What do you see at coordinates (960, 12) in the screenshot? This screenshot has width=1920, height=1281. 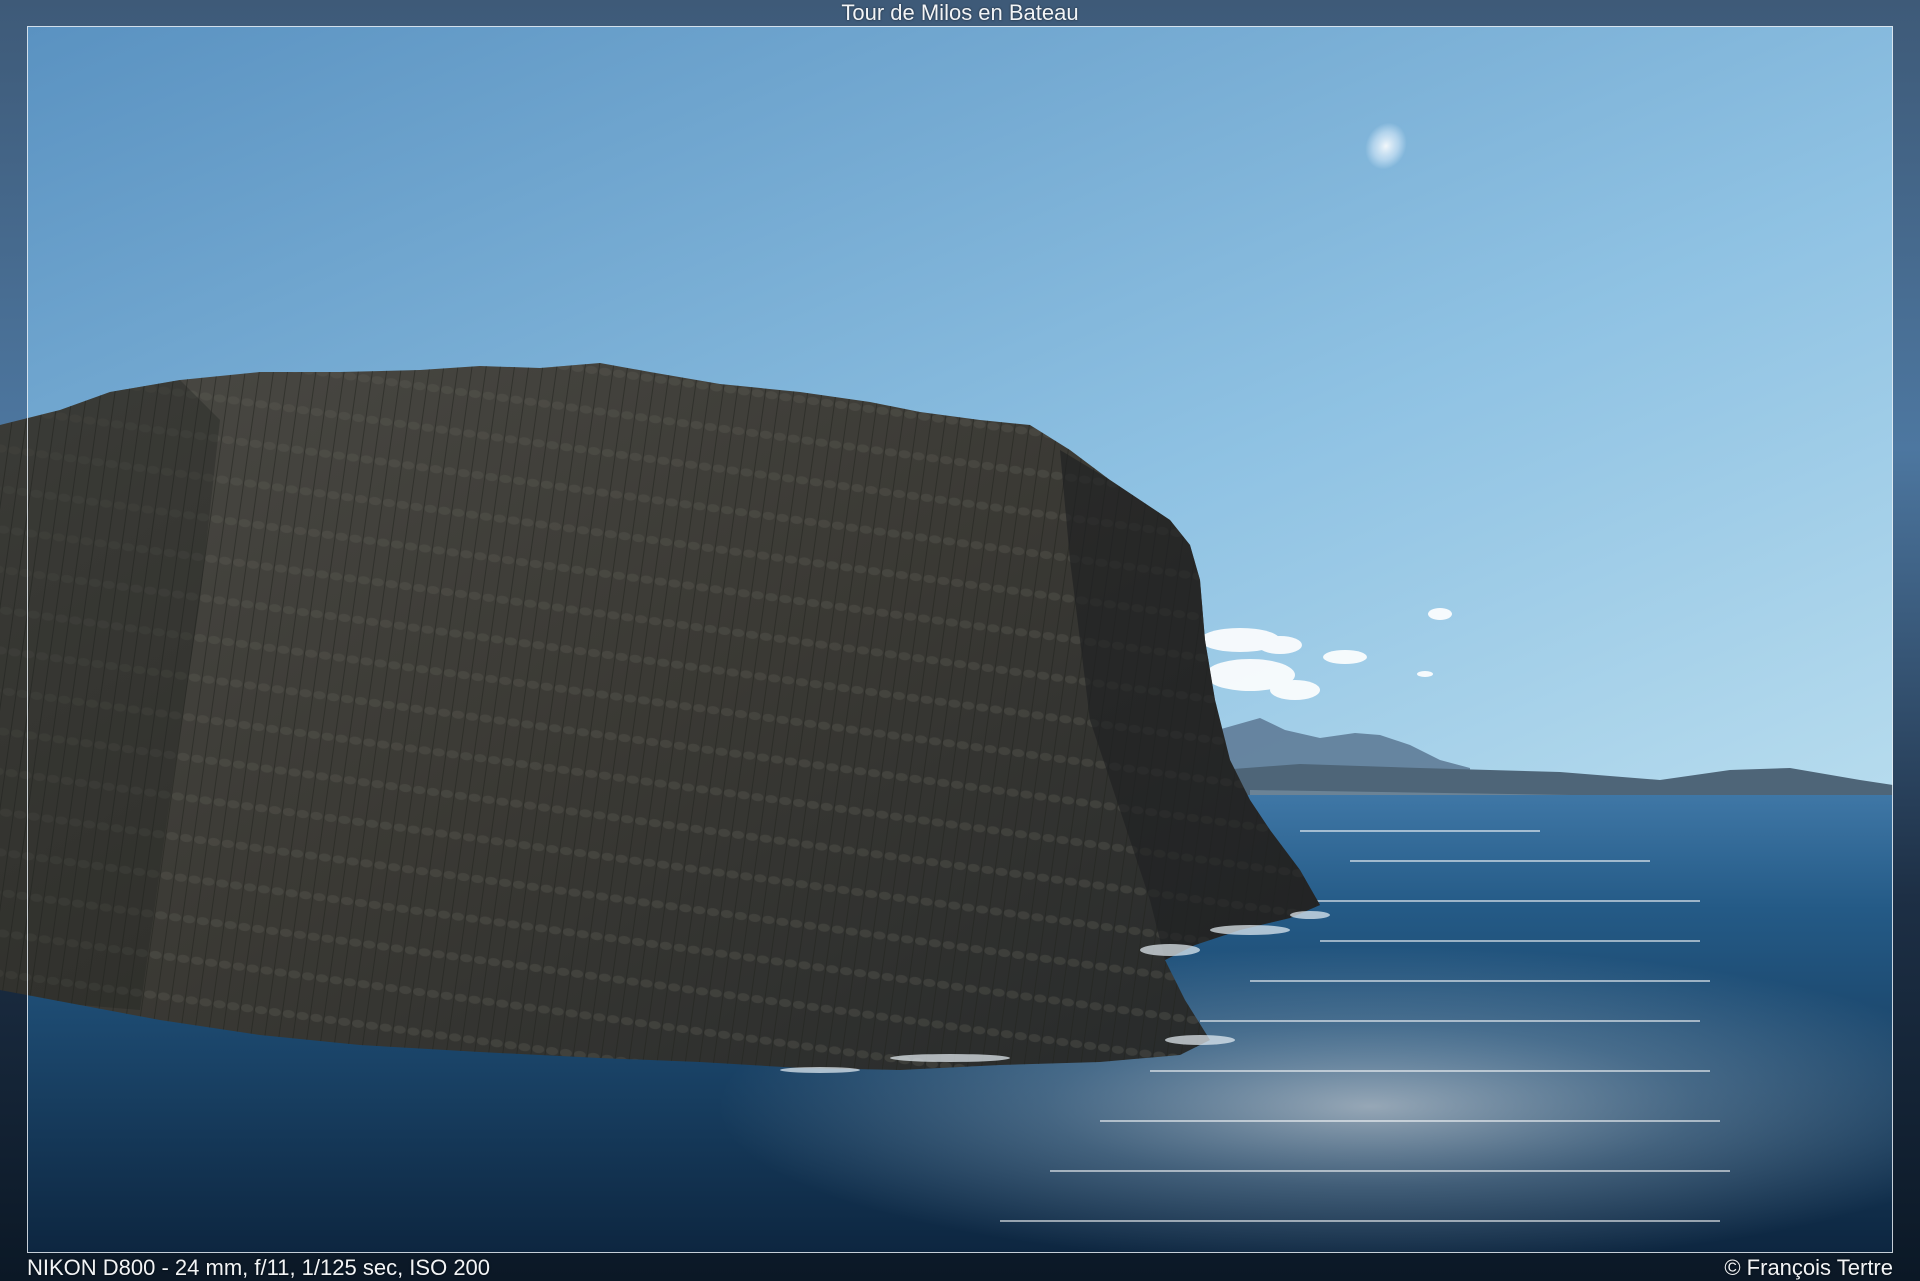 I see `photo-title: Tour de Milos en Bateau` at bounding box center [960, 12].